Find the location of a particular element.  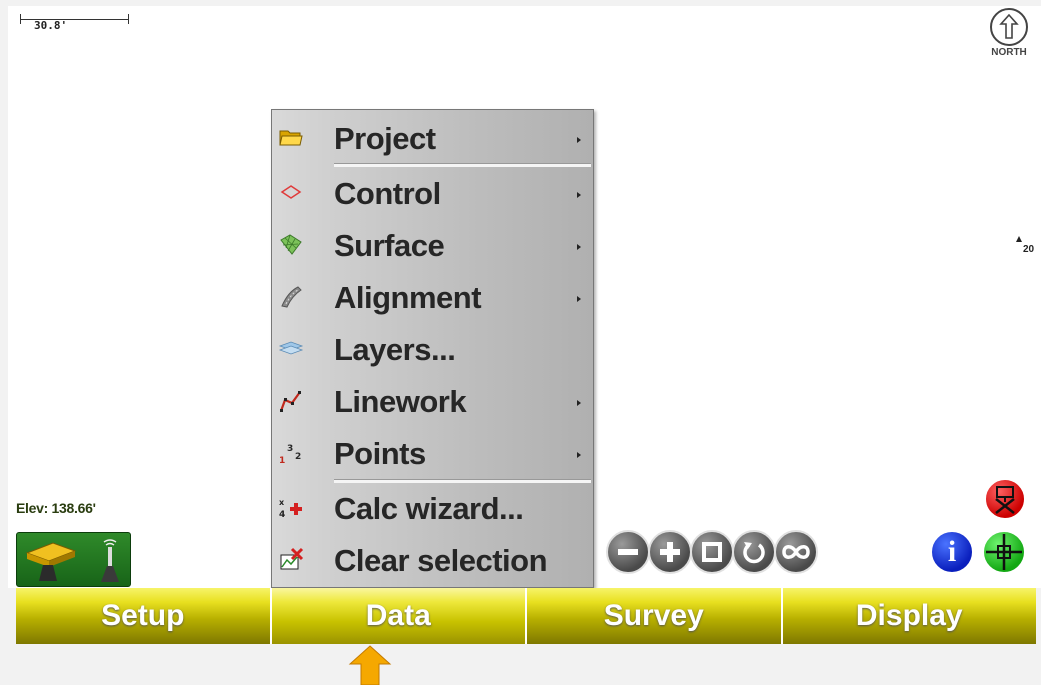

menu-item-alignment: Alignment is located at coordinates (432, 300).